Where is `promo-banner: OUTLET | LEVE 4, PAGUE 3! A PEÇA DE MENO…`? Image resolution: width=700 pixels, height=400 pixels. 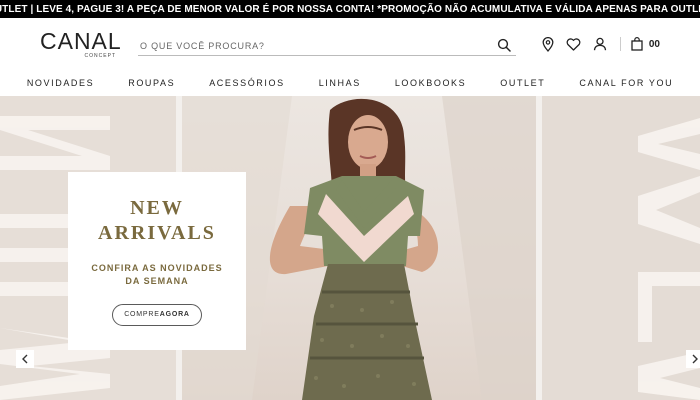 promo-banner: OUTLET | LEVE 4, PAGUE 3! A PEÇA DE MENO… is located at coordinates (350, 9).